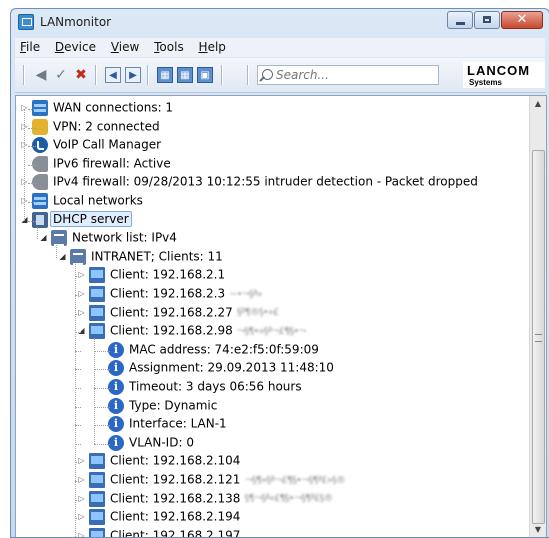 The width and height of the screenshot is (549, 538). Describe the element at coordinates (96, 109) in the screenshot. I see `tree-node: ▷ WAN connections: 1` at that location.